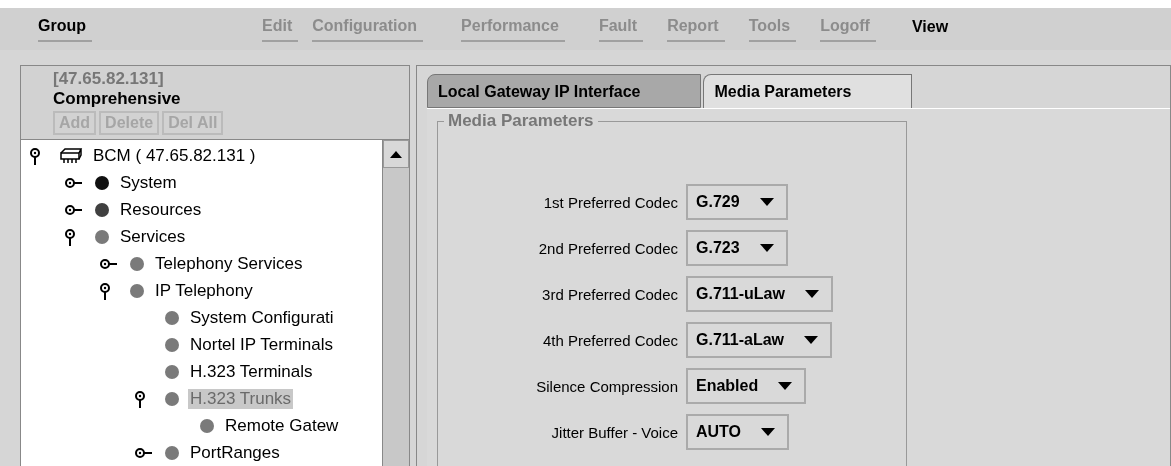 This screenshot has height=466, width=1171. I want to click on panel-title: Comprehensive, so click(117, 99).